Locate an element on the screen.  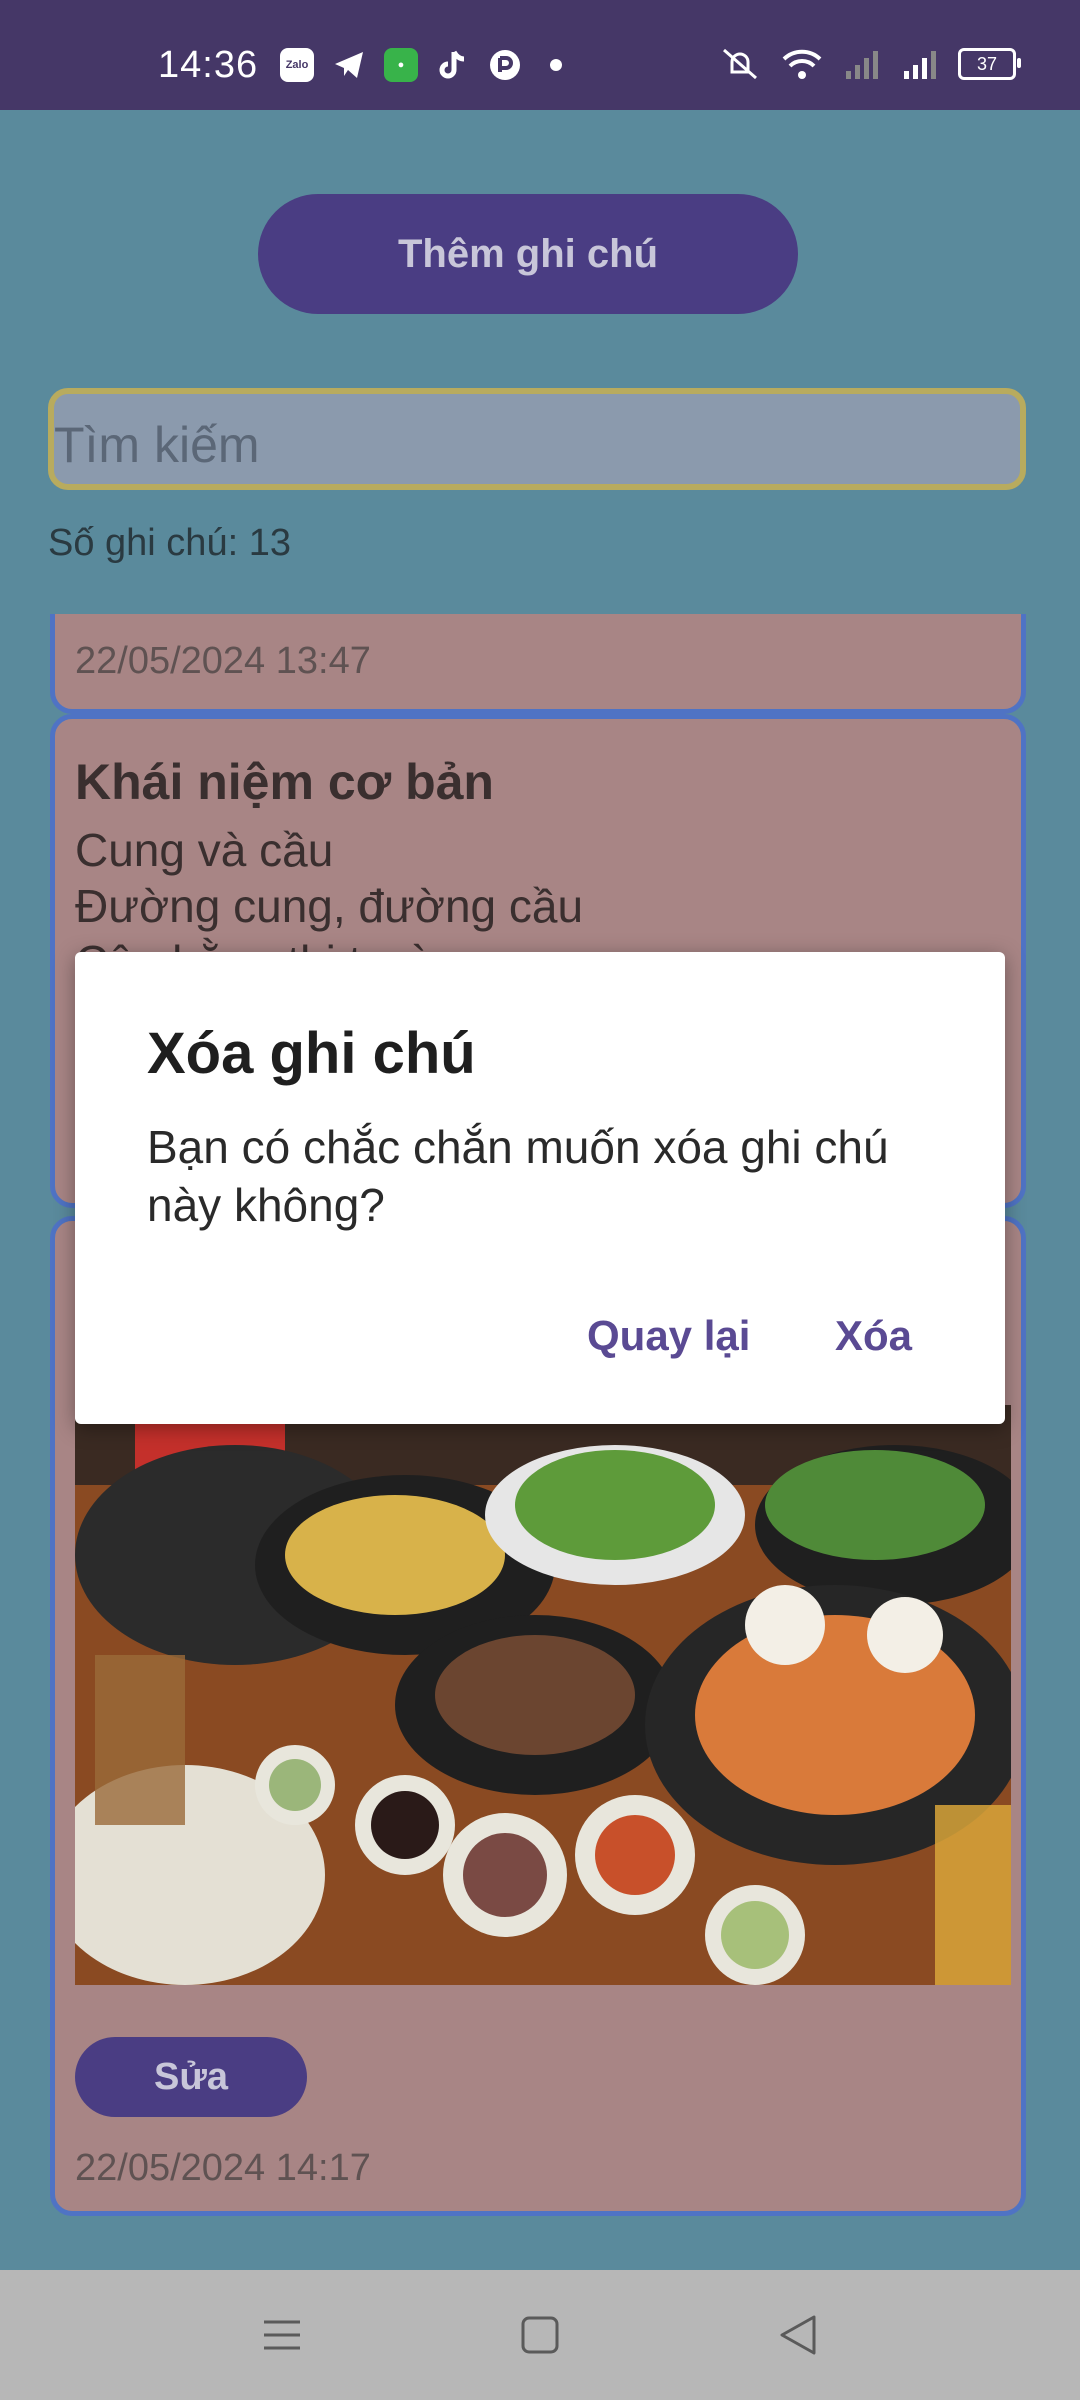
cancel-button: Quay lại is located at coordinates (668, 1336).